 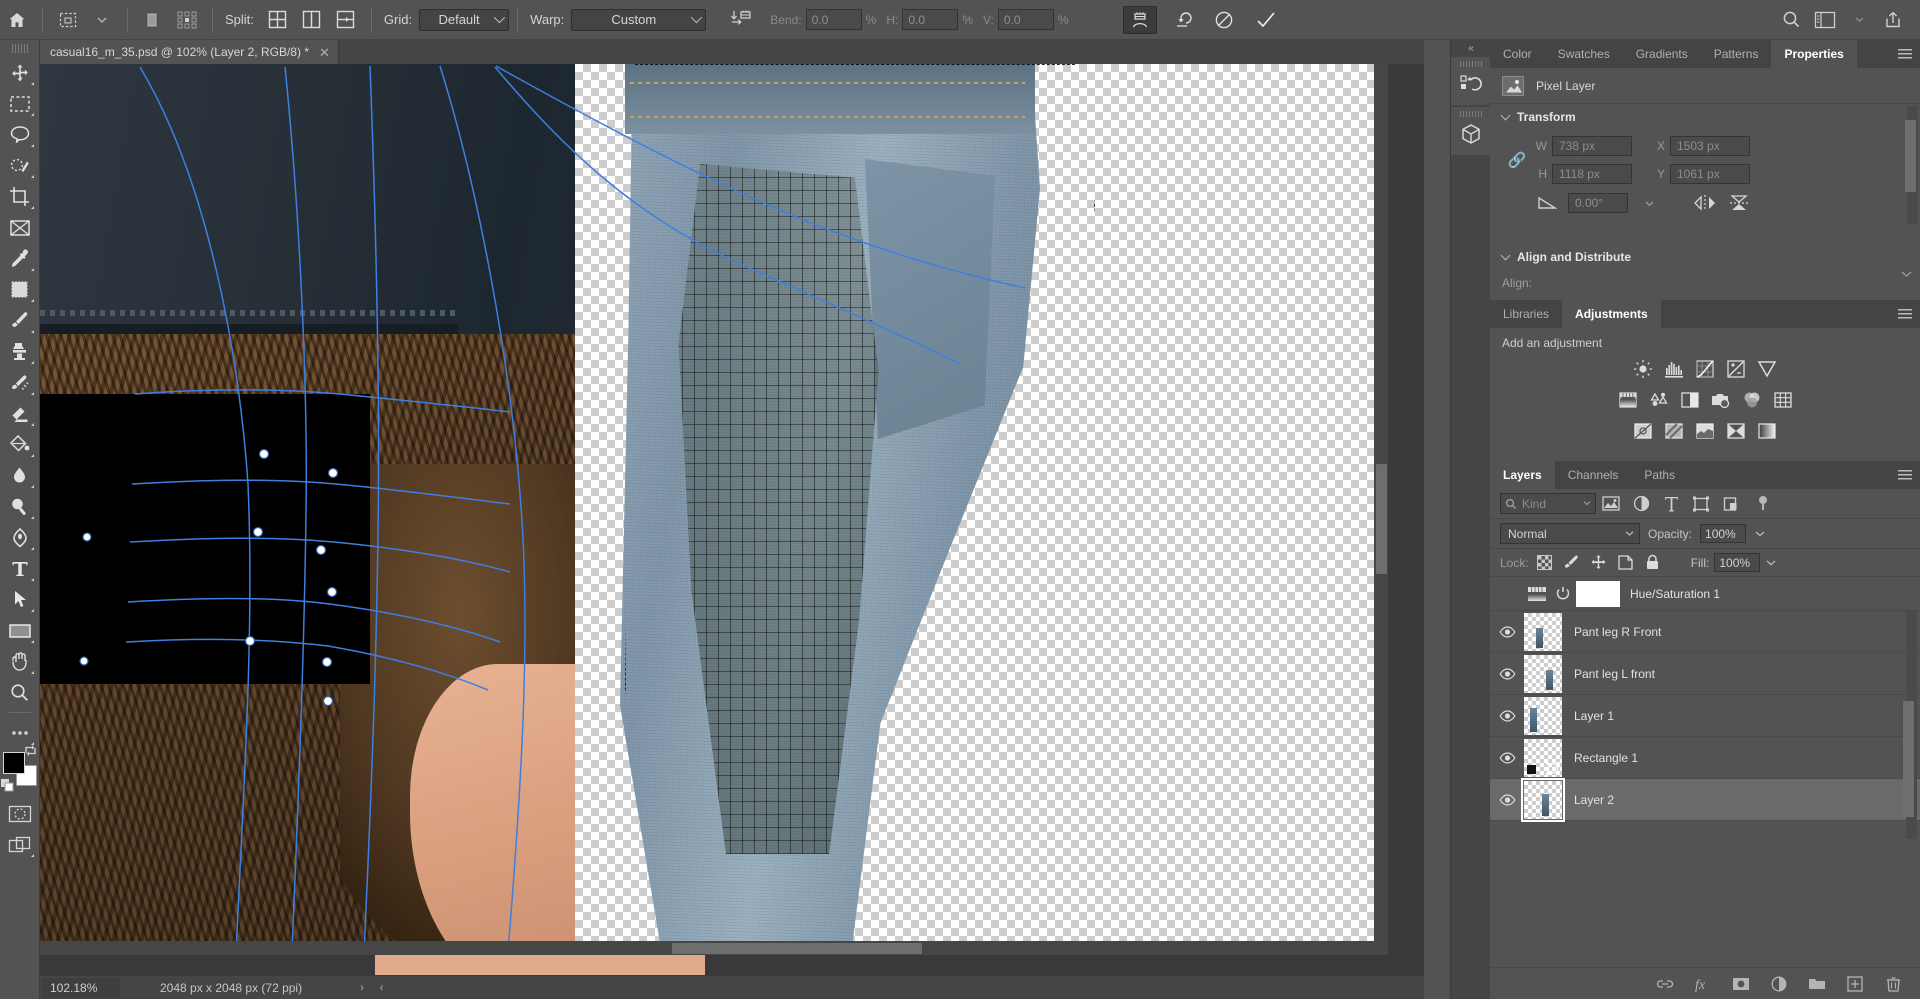 What do you see at coordinates (1736, 54) in the screenshot?
I see `tab-patterns: Patterns` at bounding box center [1736, 54].